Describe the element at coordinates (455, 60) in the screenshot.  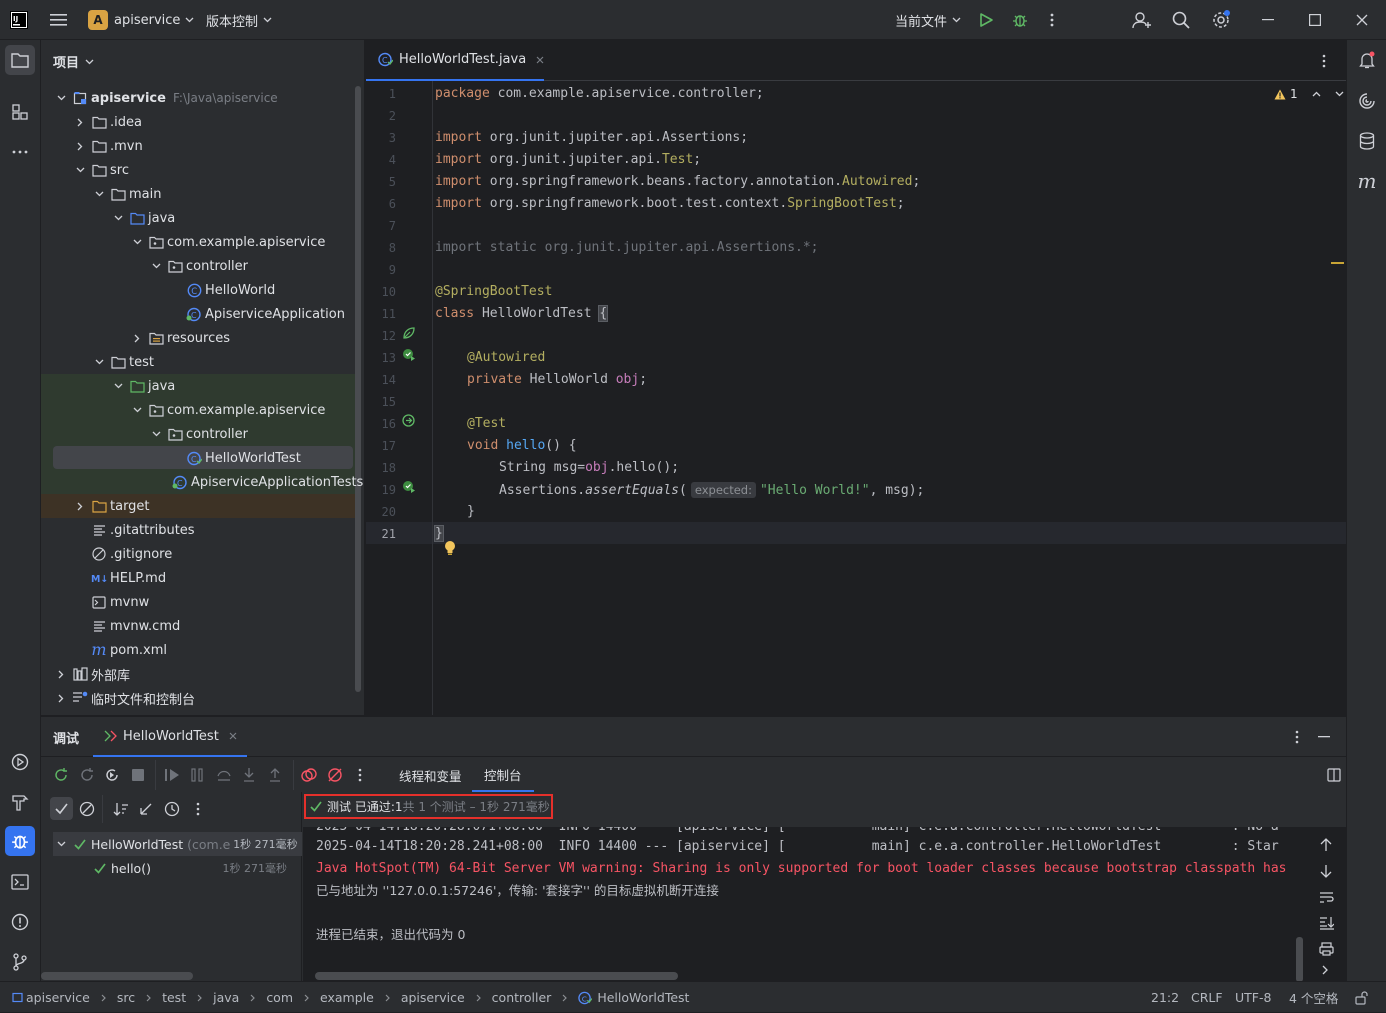
I see `tab-helloworldtest: C HelloWorldTest.java` at that location.